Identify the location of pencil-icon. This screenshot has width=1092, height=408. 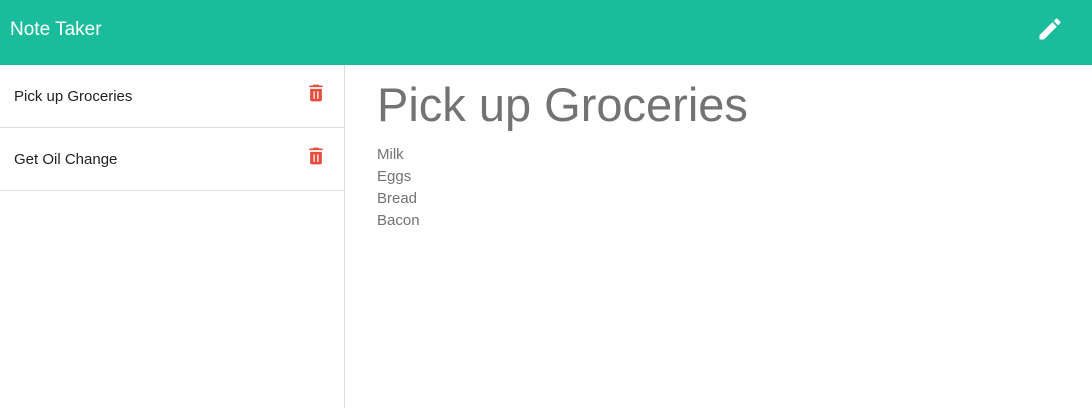
(1050, 29).